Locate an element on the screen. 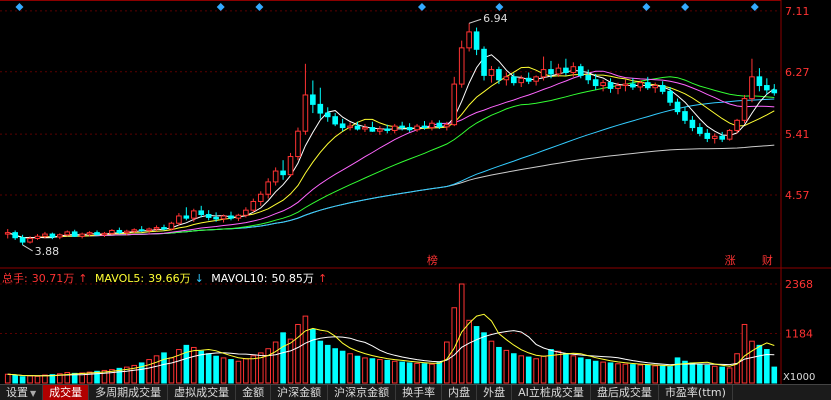  price-tick-label: 4.57 is located at coordinates (797, 195).